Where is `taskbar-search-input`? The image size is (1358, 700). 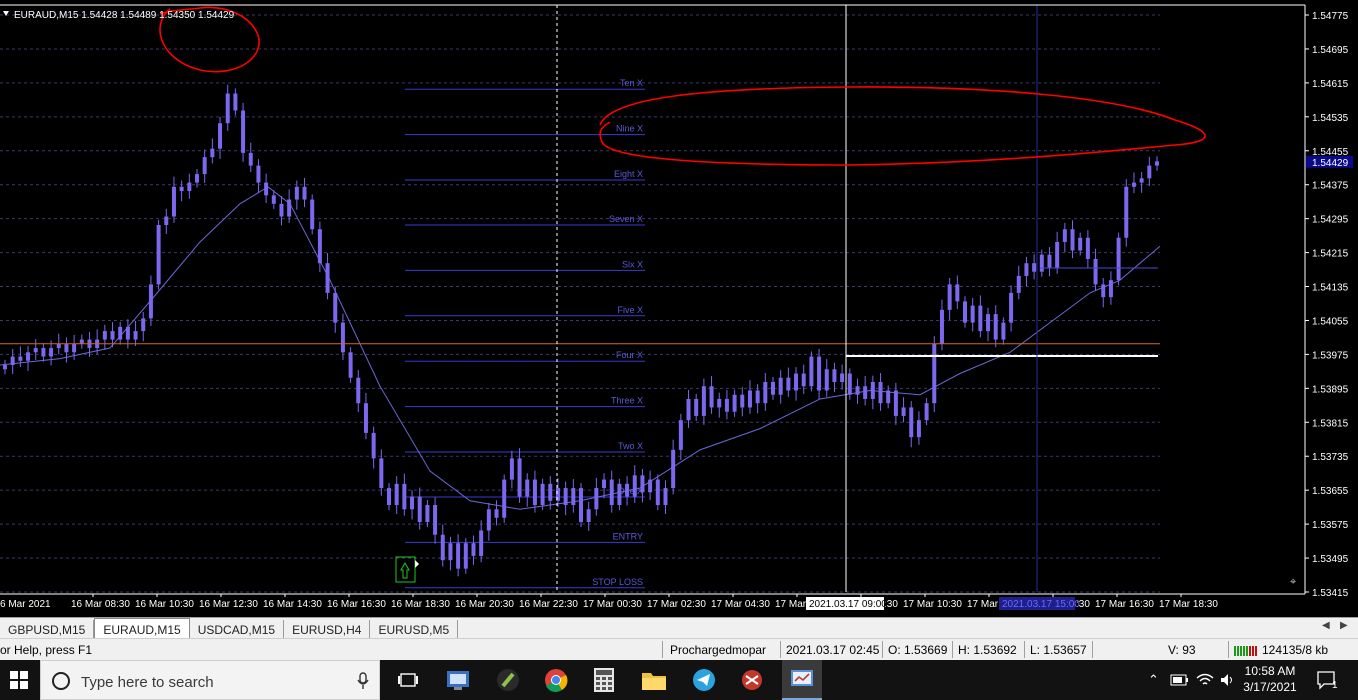 taskbar-search-input is located at coordinates (216, 682).